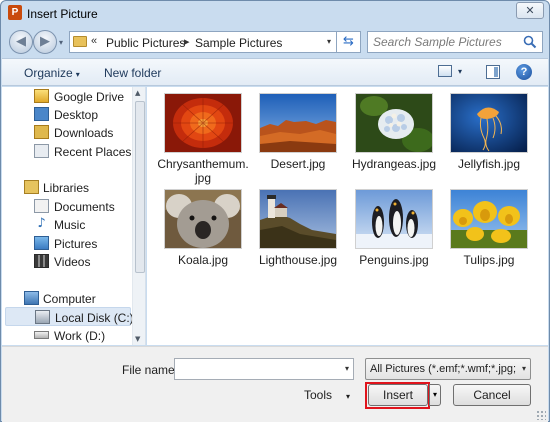  What do you see at coordinates (448, 369) in the screenshot?
I see `file-type-filter: All Pictures (*.emf;*.wmf;*.jpg;* ▾` at bounding box center [448, 369].